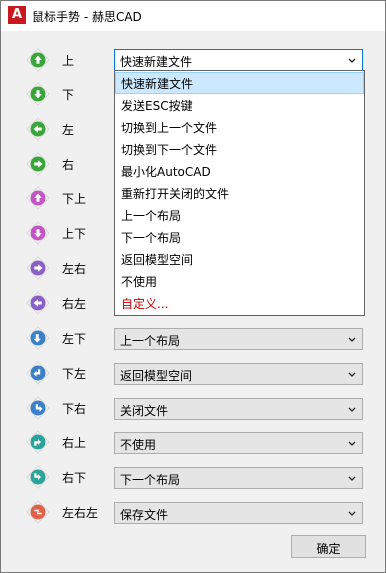  Describe the element at coordinates (239, 83) in the screenshot. I see `dropdown-option: 快速新建文件` at that location.